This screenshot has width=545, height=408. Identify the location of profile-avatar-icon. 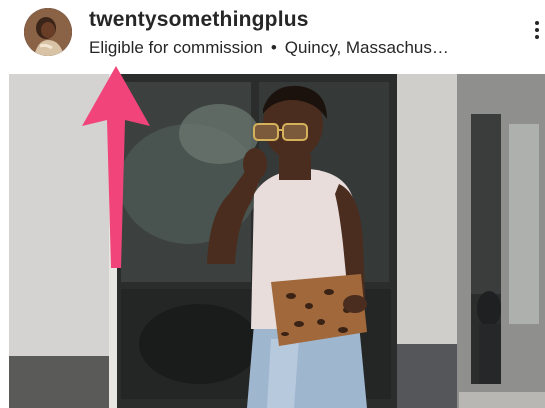
(48, 32).